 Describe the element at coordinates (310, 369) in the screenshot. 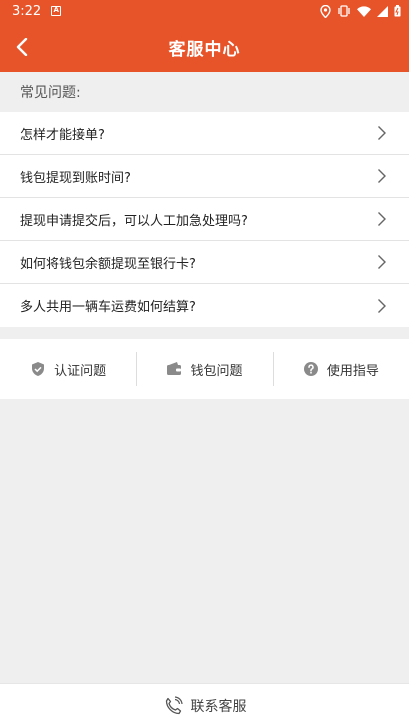

I see `help-circle-icon` at that location.